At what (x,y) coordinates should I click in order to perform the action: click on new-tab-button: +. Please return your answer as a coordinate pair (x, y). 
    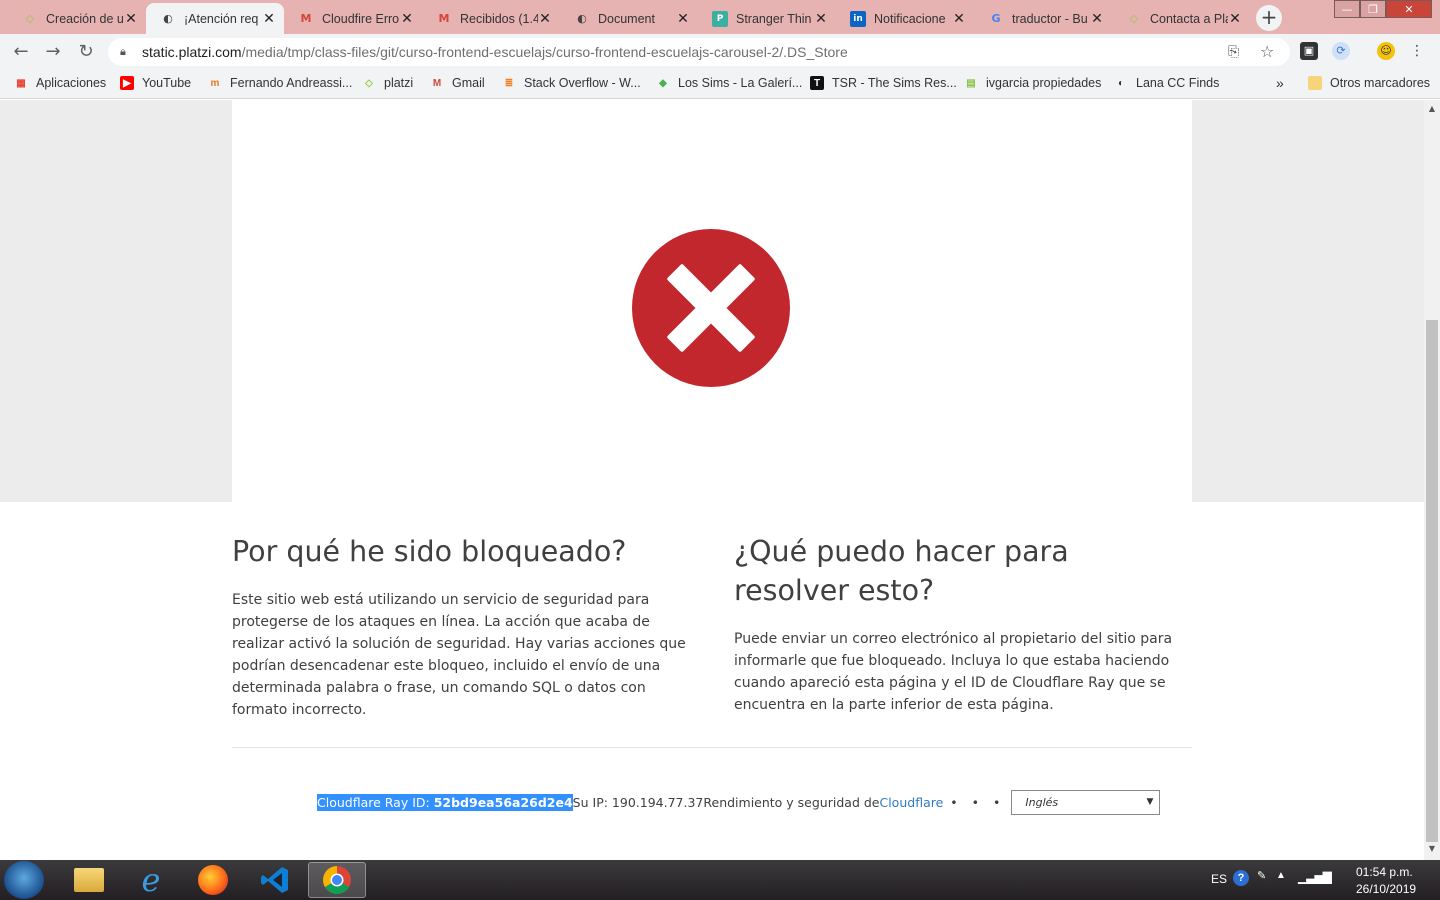
    Looking at the image, I should click on (1269, 18).